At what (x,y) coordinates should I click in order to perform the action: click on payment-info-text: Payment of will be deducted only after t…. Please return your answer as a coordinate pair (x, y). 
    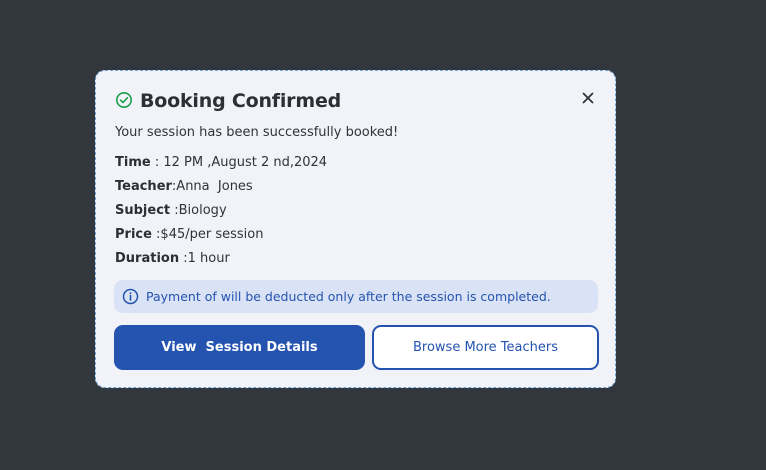
    Looking at the image, I should click on (348, 296).